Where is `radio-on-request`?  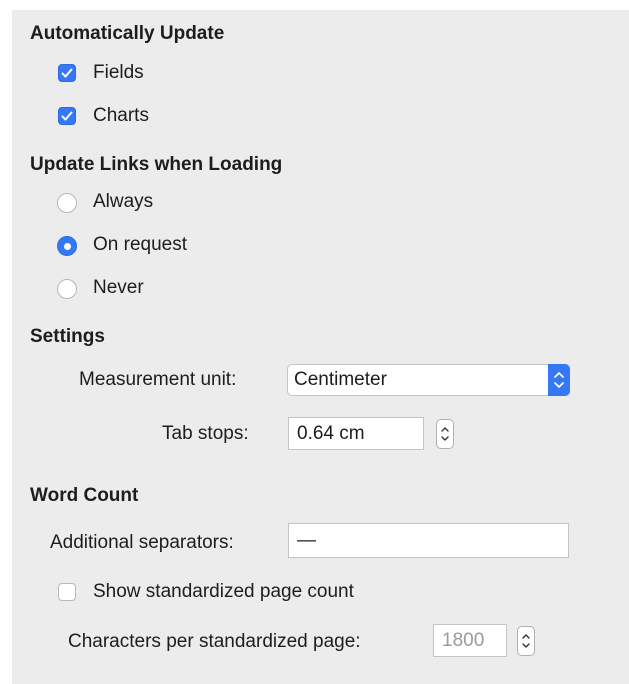
radio-on-request is located at coordinates (67, 246).